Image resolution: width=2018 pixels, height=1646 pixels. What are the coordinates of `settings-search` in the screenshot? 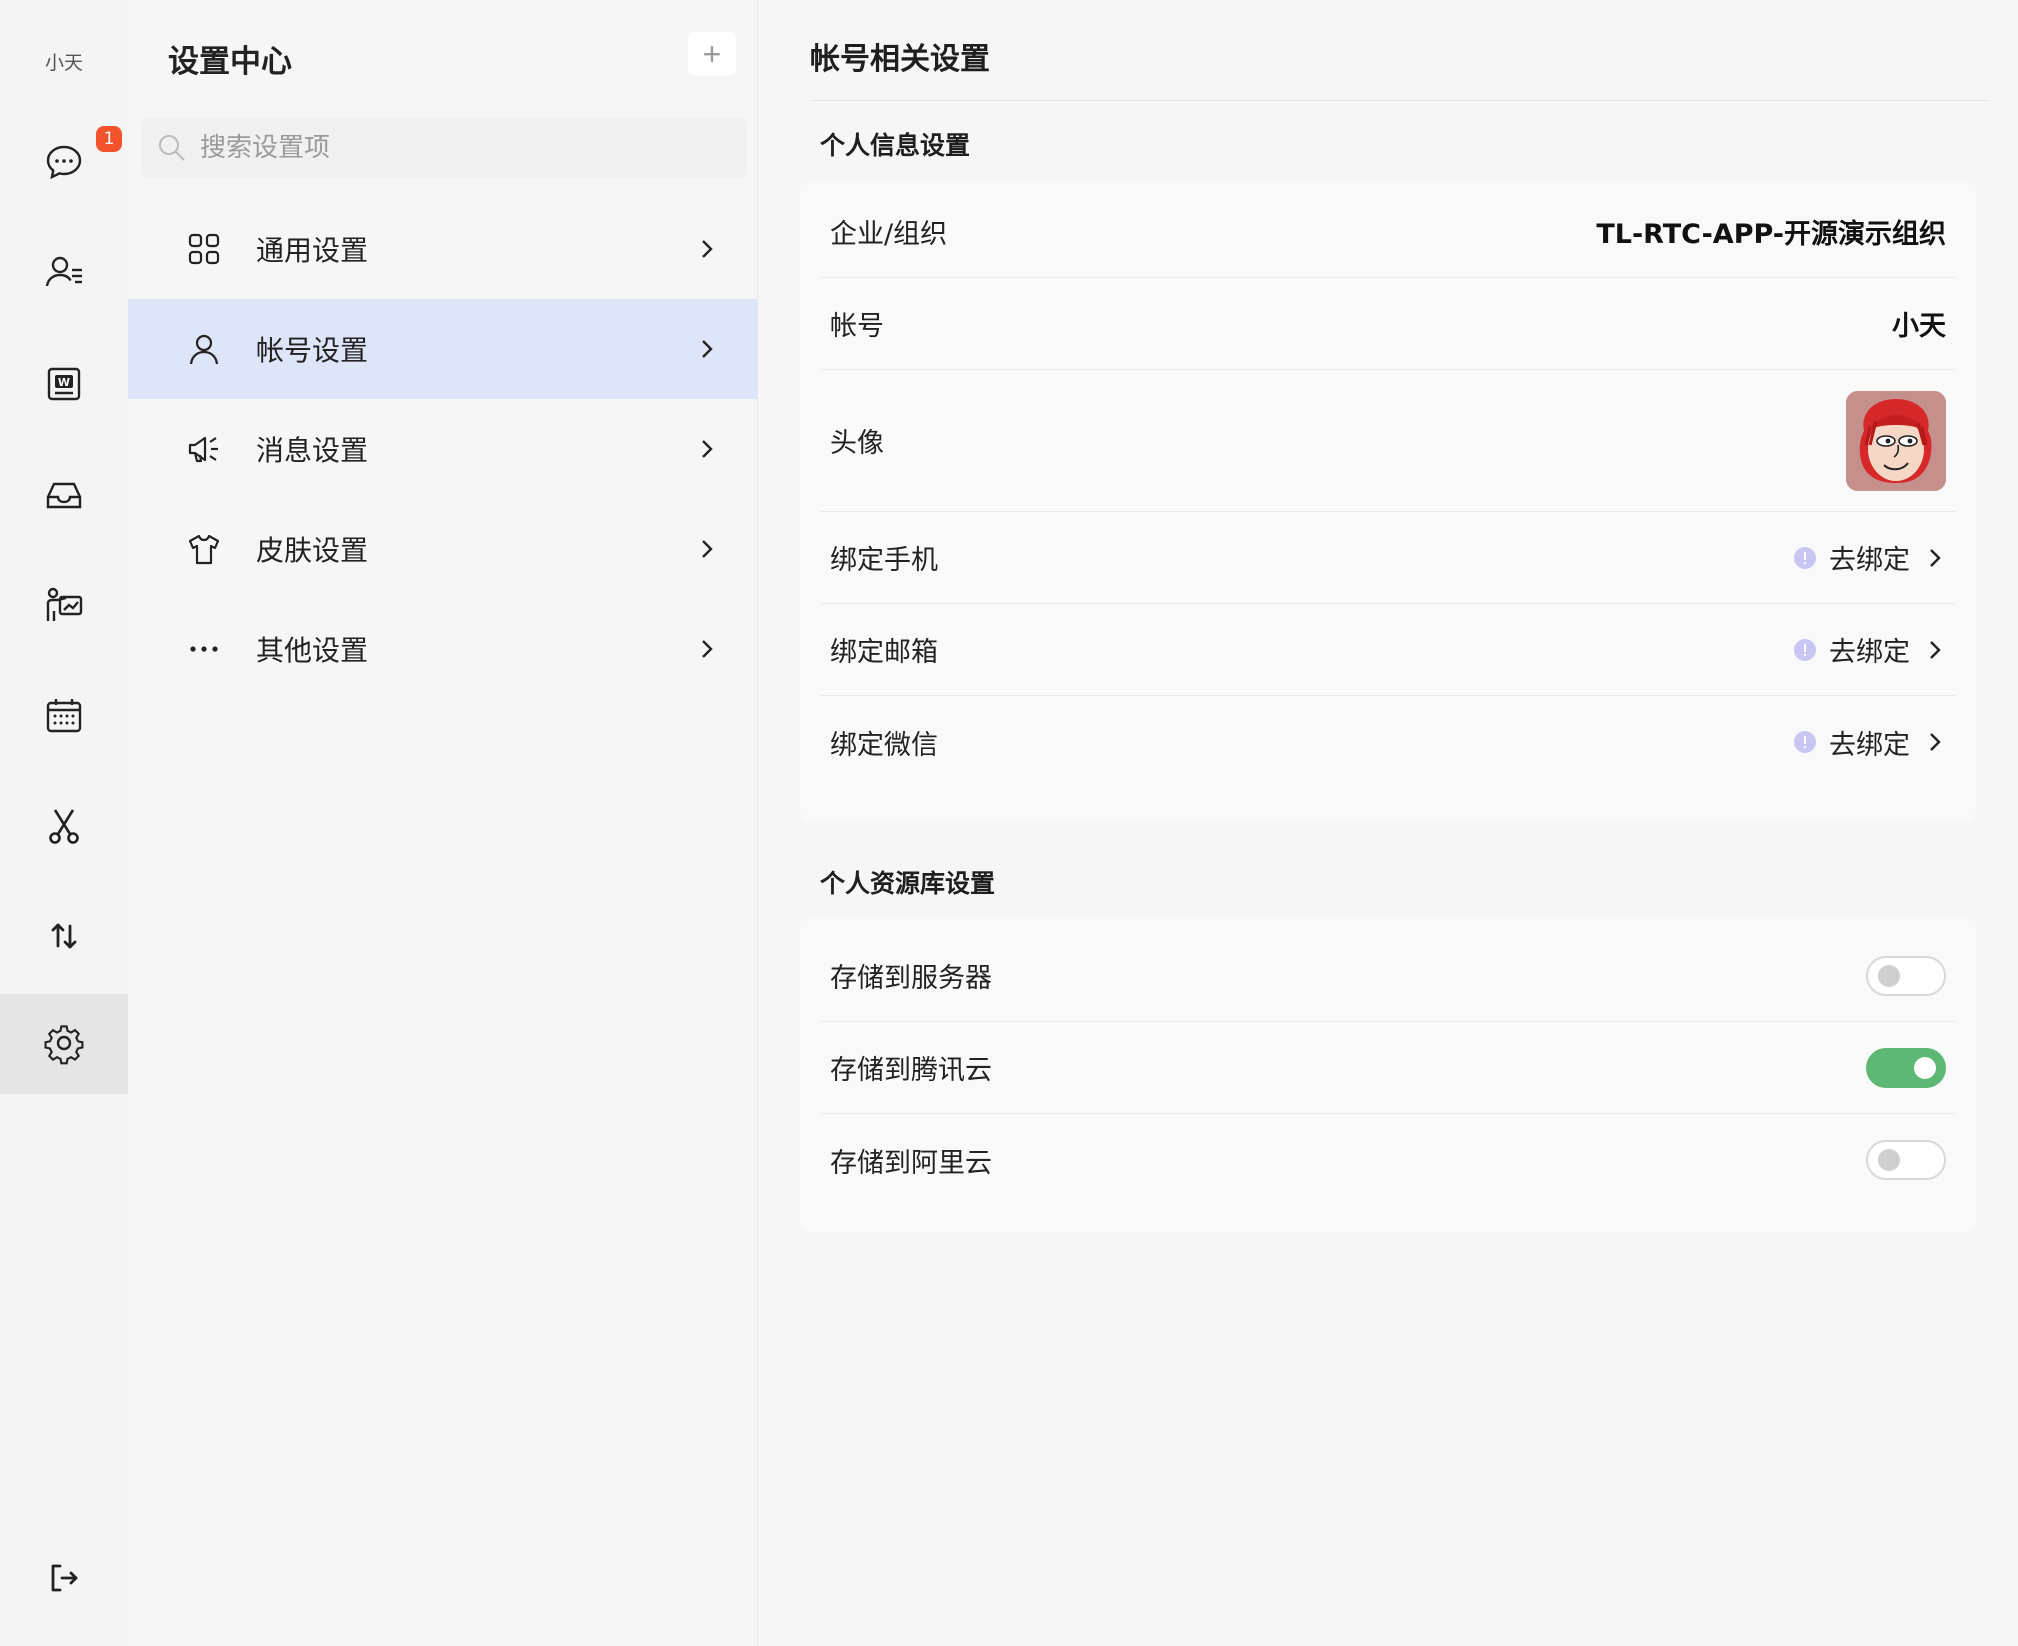 It's located at (444, 148).